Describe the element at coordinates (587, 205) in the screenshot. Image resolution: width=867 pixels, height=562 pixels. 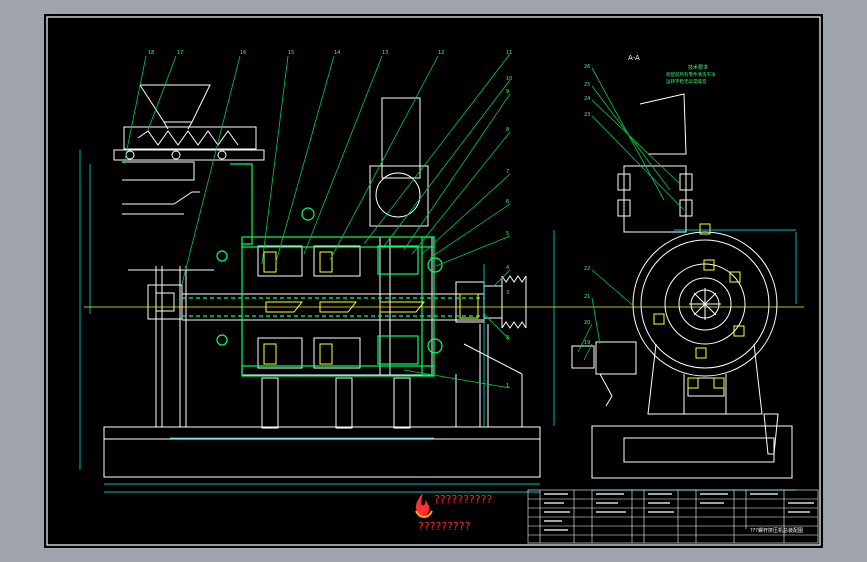
I see `side-view-numbers: 26 25 24 23 22 21 20 19` at that location.